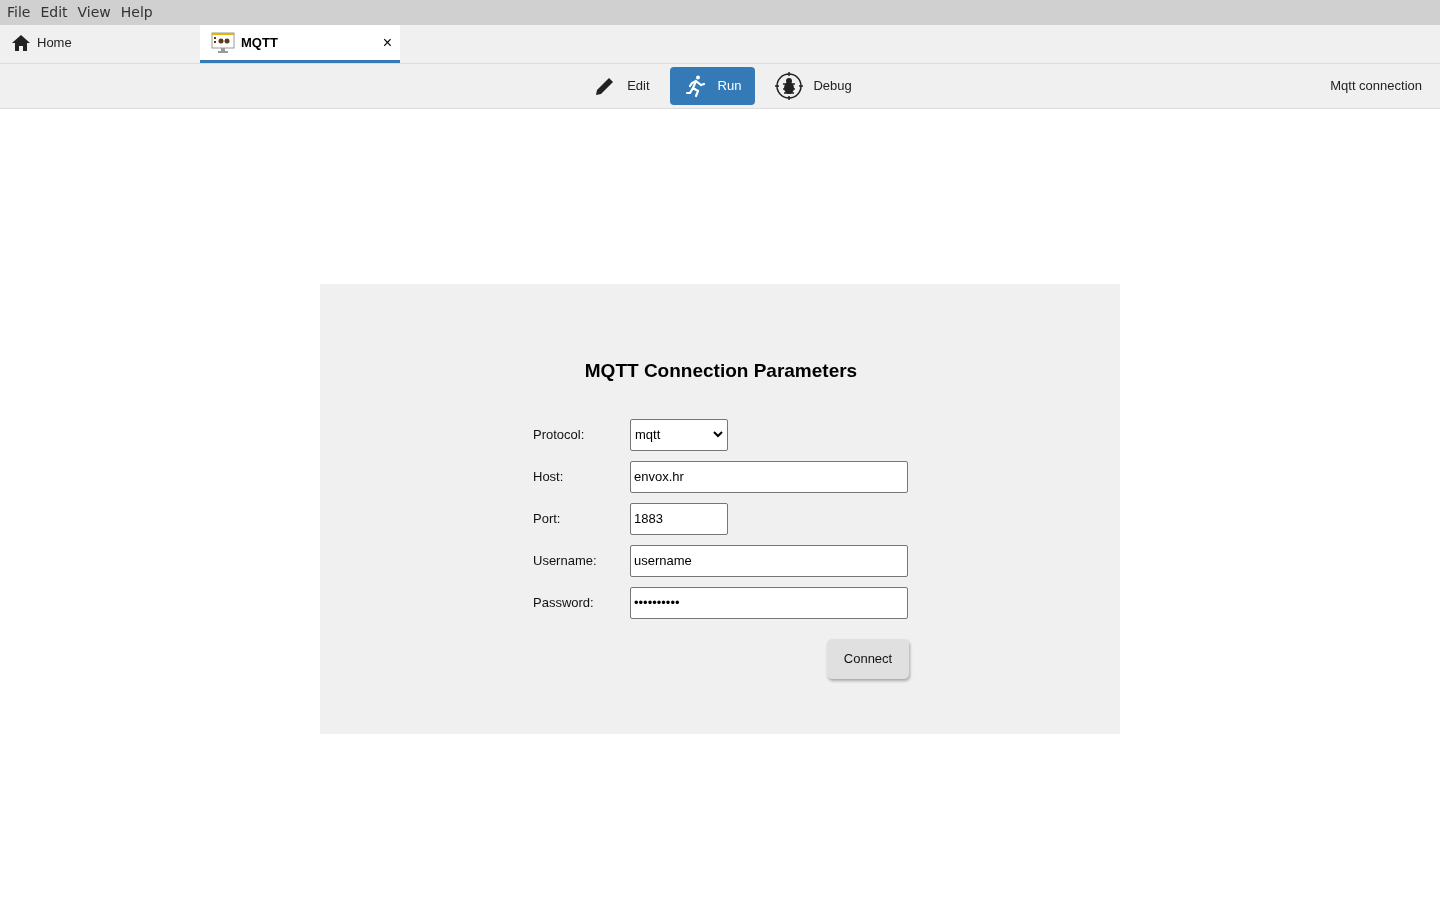 Image resolution: width=1440 pixels, height=909 pixels. Describe the element at coordinates (769, 560) in the screenshot. I see `input-field: username` at that location.